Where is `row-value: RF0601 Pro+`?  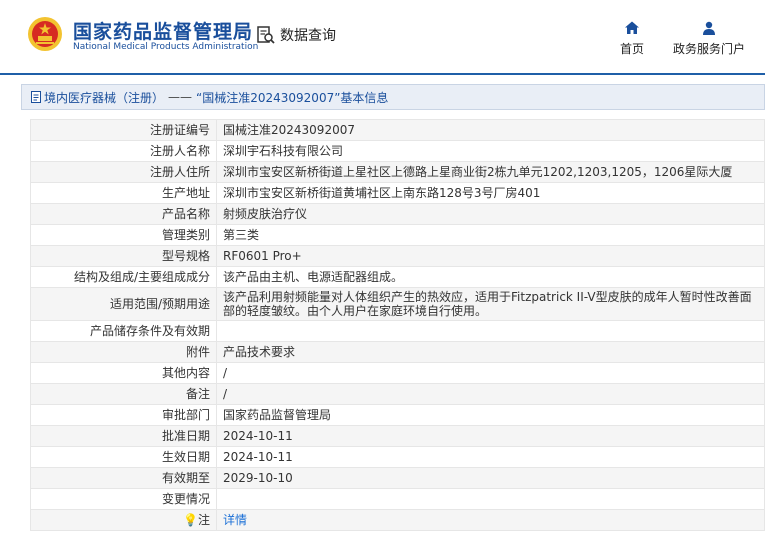
row-value: RF0601 Pro+ is located at coordinates (490, 256).